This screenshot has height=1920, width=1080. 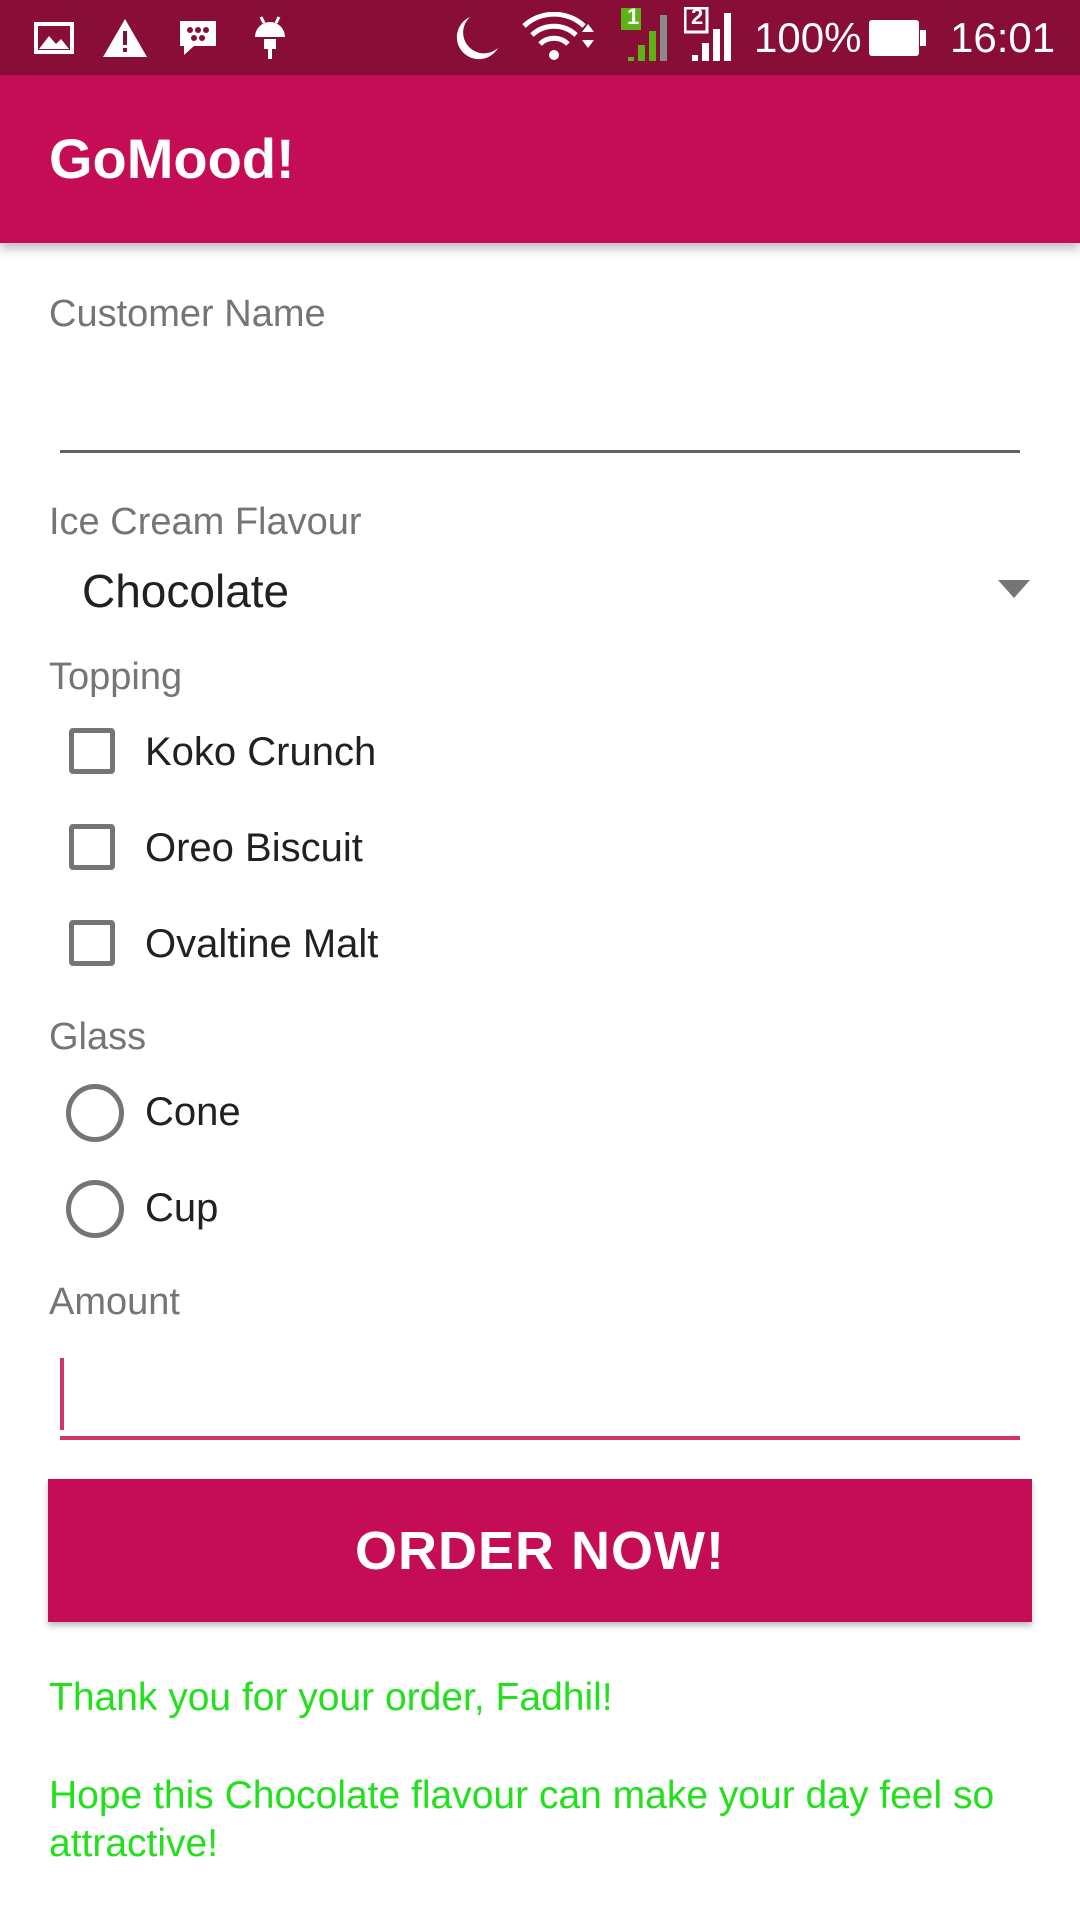 What do you see at coordinates (261, 752) in the screenshot?
I see `topping-option-label: Koko Crunch` at bounding box center [261, 752].